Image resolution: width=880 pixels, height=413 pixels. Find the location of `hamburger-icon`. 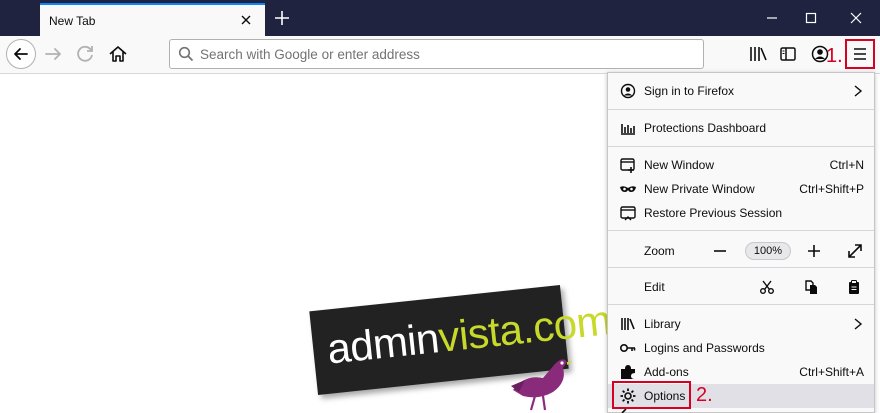

hamburger-icon is located at coordinates (860, 54).